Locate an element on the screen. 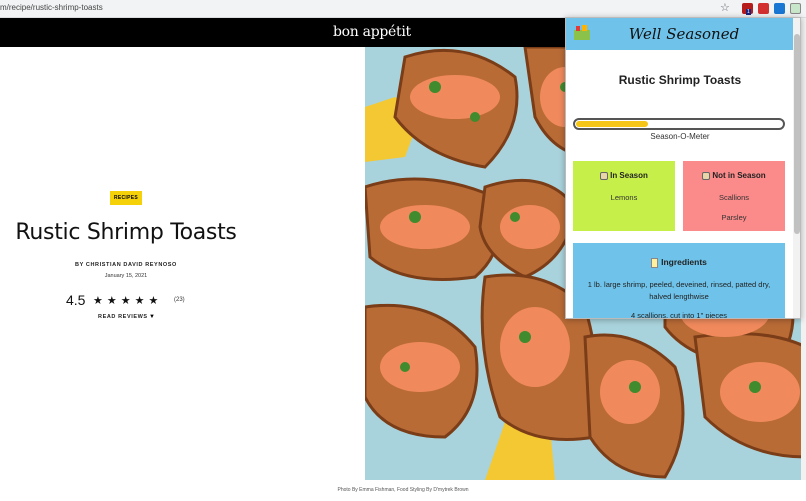 The width and height of the screenshot is (806, 501). not-in-season-card: Not in Season Scallions Parsley is located at coordinates (734, 196).